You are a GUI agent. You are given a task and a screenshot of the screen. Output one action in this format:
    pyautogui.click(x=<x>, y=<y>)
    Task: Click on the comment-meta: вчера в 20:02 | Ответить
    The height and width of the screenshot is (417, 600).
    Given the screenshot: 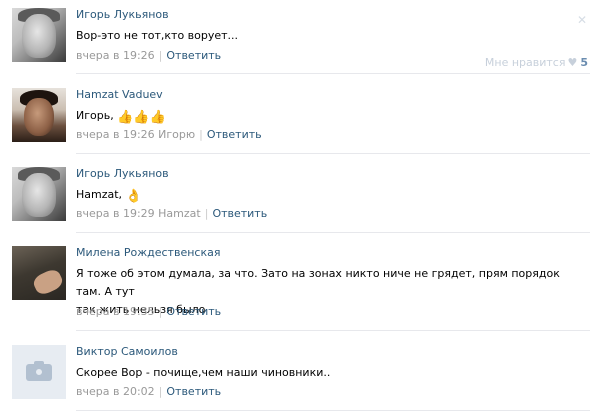 What is the action you would take?
    pyautogui.click(x=148, y=392)
    